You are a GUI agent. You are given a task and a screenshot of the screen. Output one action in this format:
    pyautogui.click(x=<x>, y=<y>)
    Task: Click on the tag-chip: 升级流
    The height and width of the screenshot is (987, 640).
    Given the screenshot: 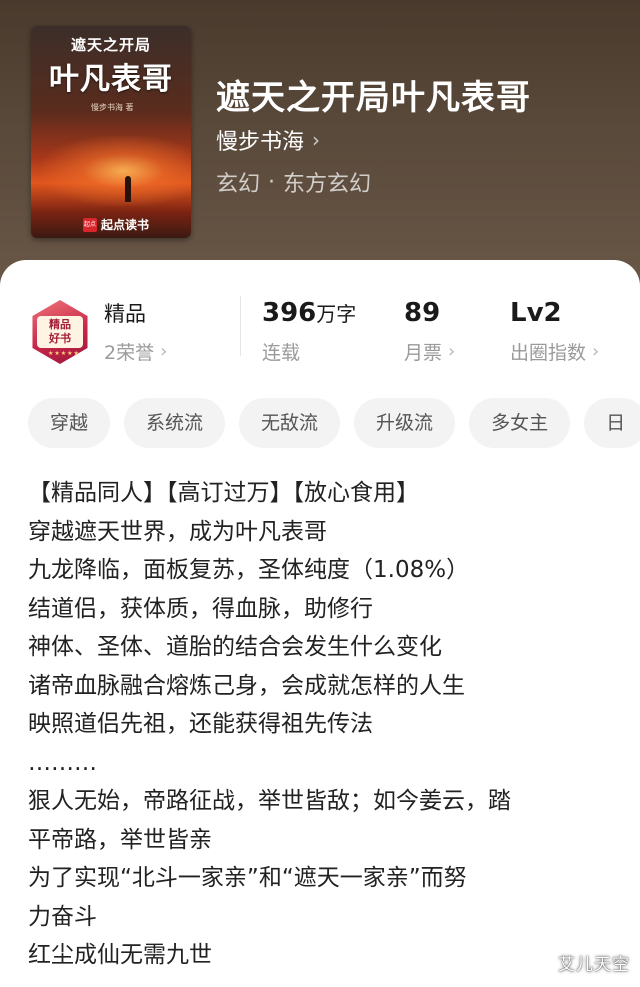 What is the action you would take?
    pyautogui.click(x=405, y=423)
    